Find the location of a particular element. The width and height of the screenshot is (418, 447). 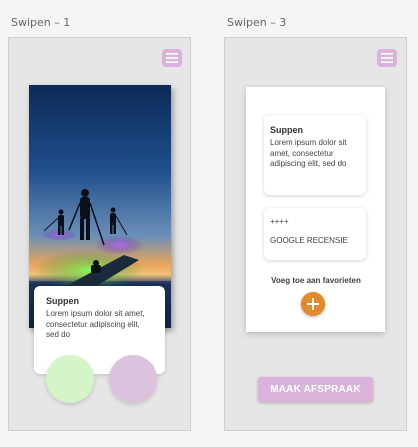

add-favorite-button is located at coordinates (313, 304).